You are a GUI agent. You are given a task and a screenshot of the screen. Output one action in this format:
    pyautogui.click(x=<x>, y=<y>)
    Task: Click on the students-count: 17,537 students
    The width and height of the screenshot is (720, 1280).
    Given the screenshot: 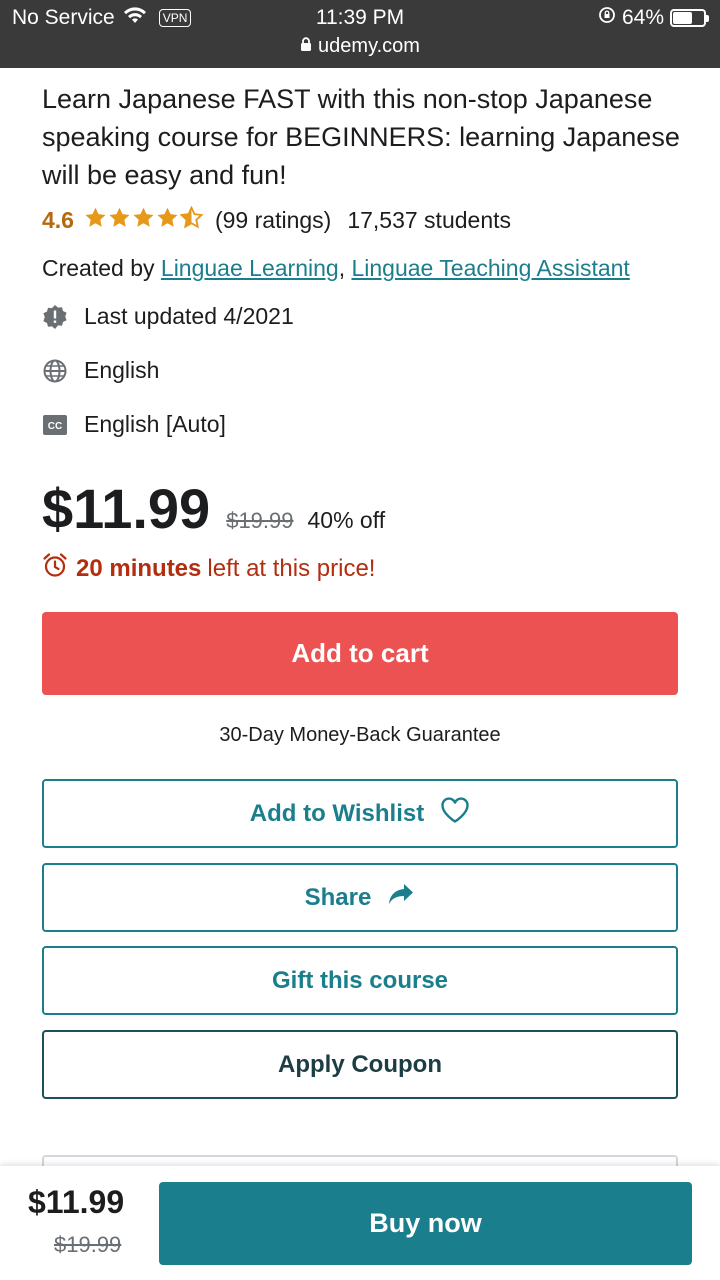 What is the action you would take?
    pyautogui.click(x=429, y=220)
    